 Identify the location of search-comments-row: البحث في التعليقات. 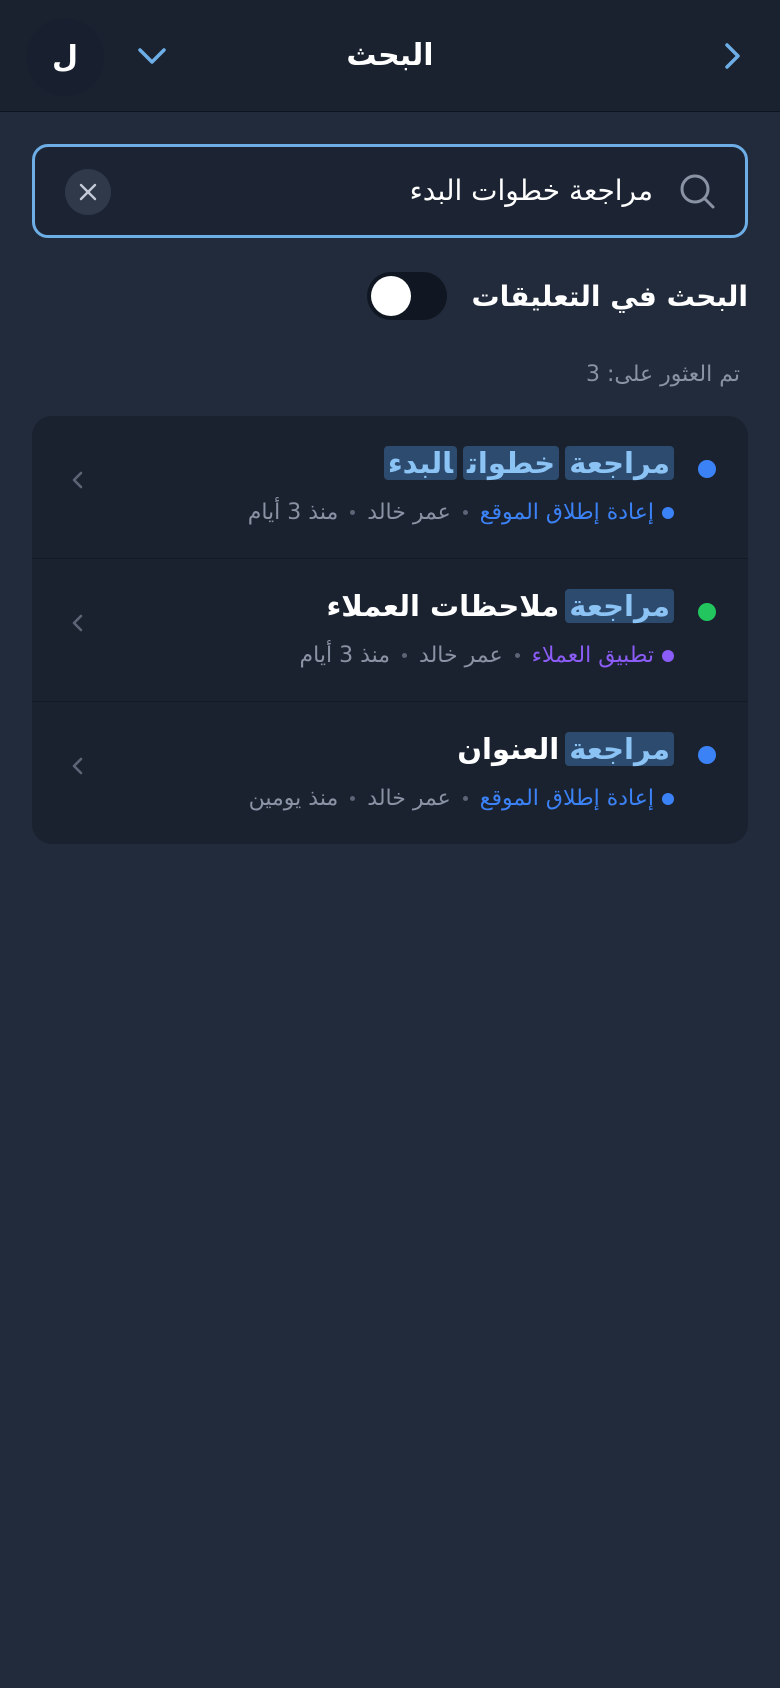
(557, 296).